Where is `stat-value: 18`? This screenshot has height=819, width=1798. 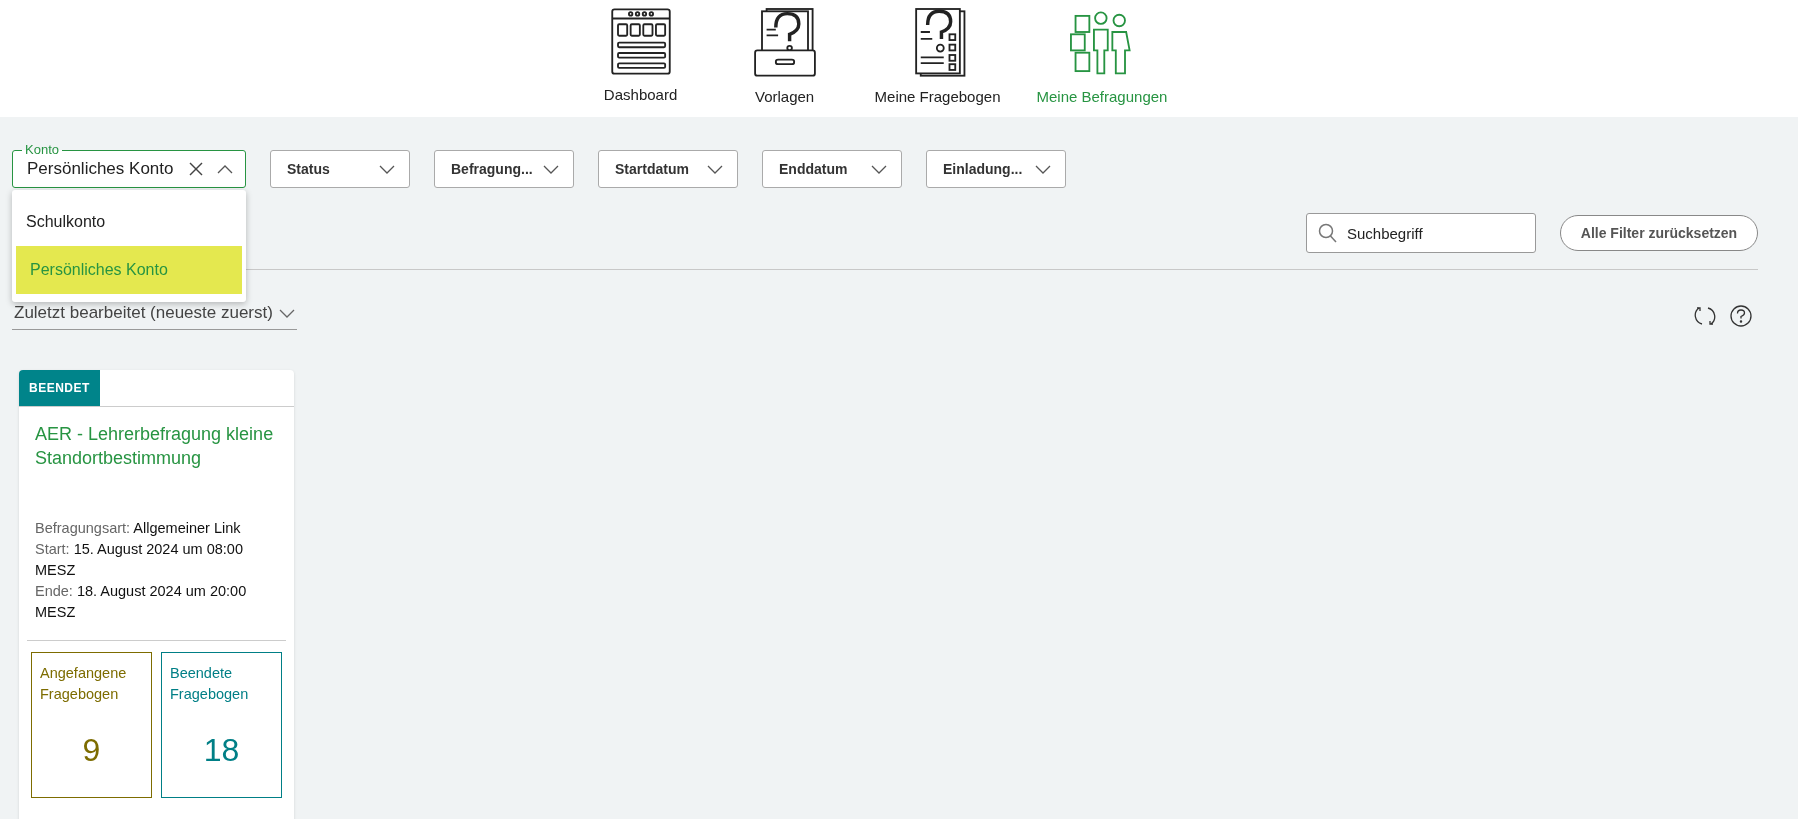
stat-value: 18 is located at coordinates (221, 750).